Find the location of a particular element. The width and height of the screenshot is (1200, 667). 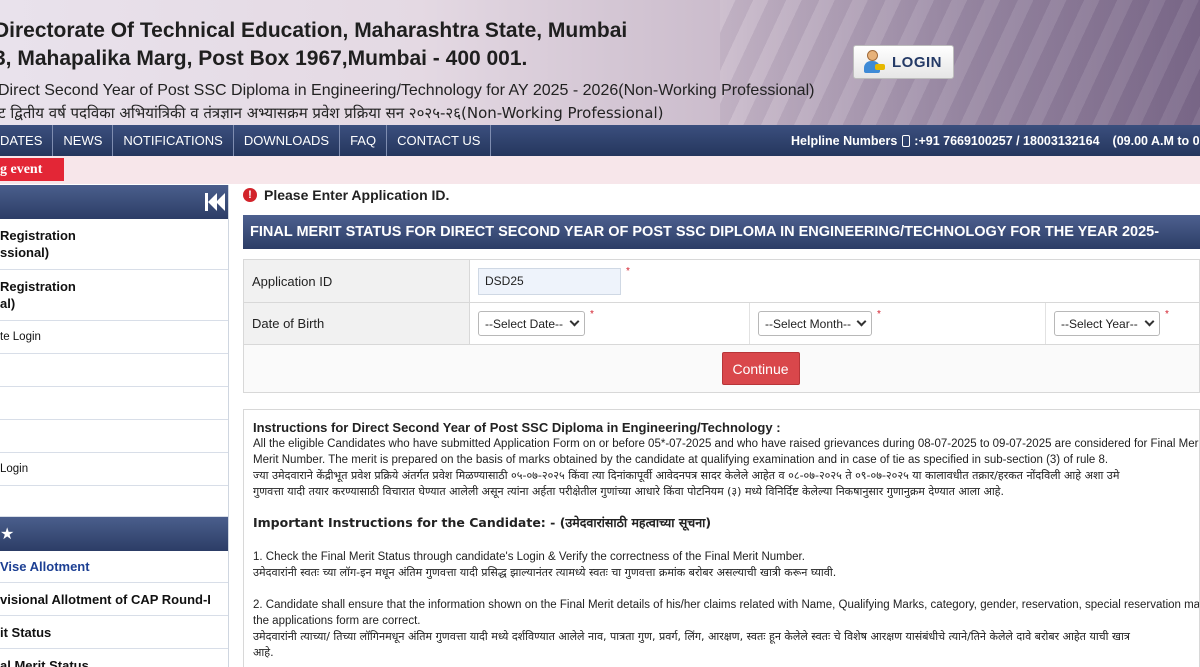

error-icon: ! is located at coordinates (250, 195).